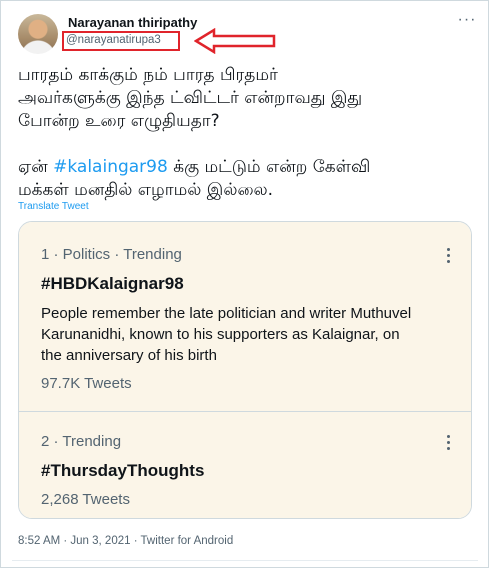 The image size is (489, 568). What do you see at coordinates (190, 98) in the screenshot?
I see `tweet-line: அவர்களுக்கு இந்த ட்விட்டர் என்றாவது இது` at bounding box center [190, 98].